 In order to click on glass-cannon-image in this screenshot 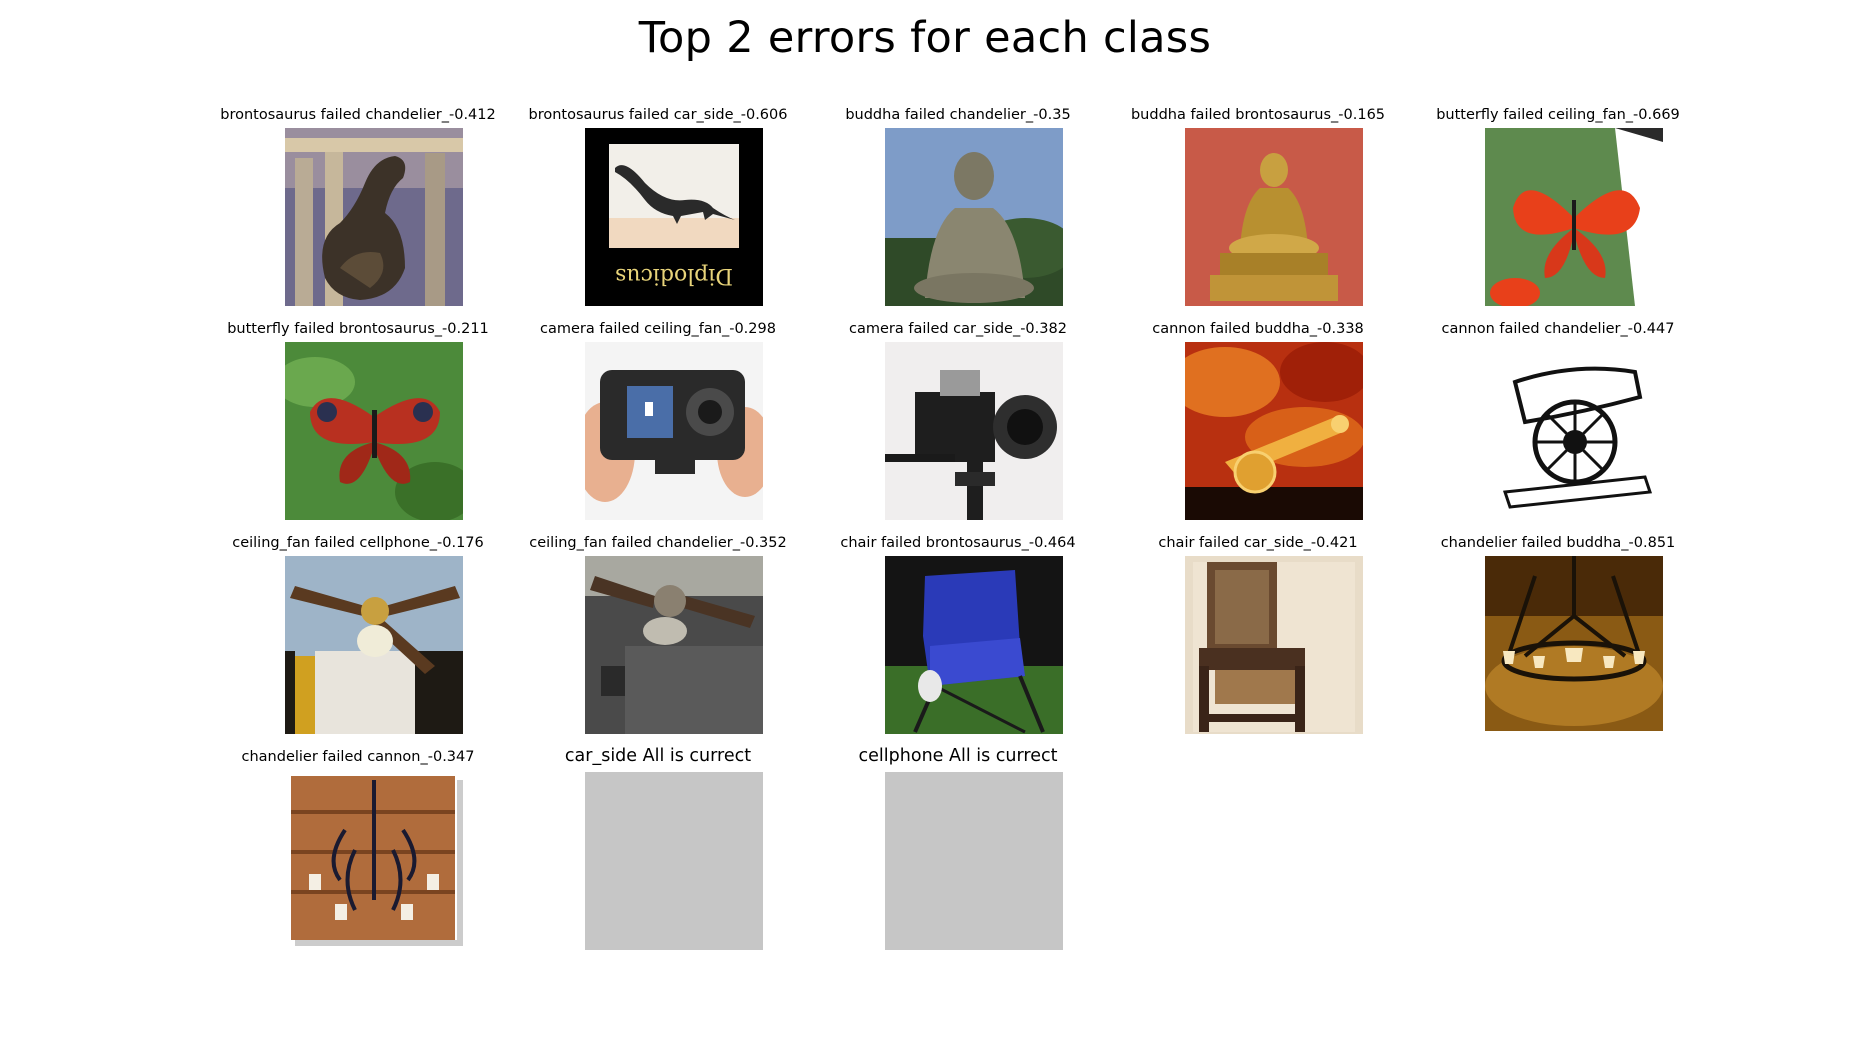, I will do `click(1274, 431)`.